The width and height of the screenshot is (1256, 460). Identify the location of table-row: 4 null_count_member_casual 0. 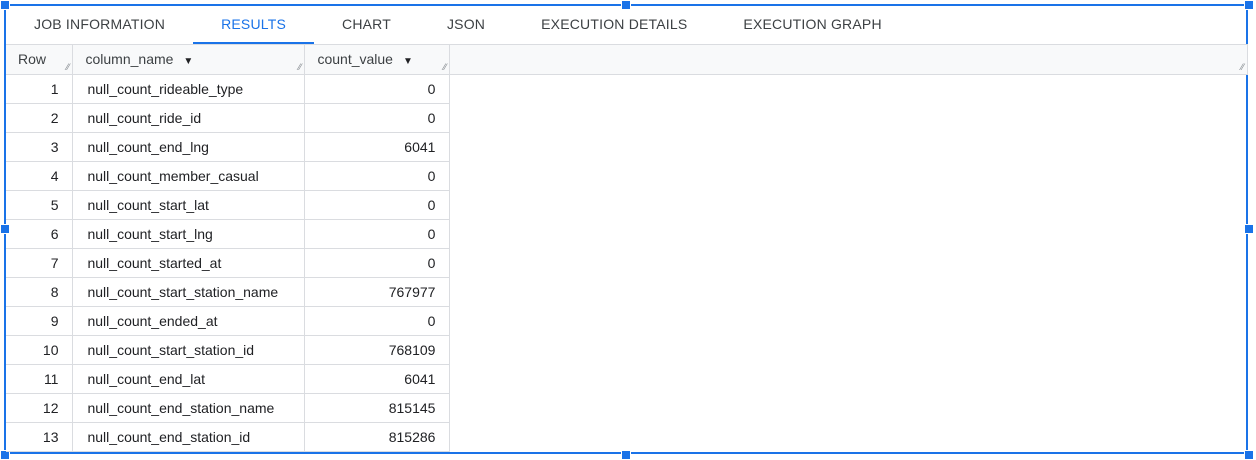
(627, 176).